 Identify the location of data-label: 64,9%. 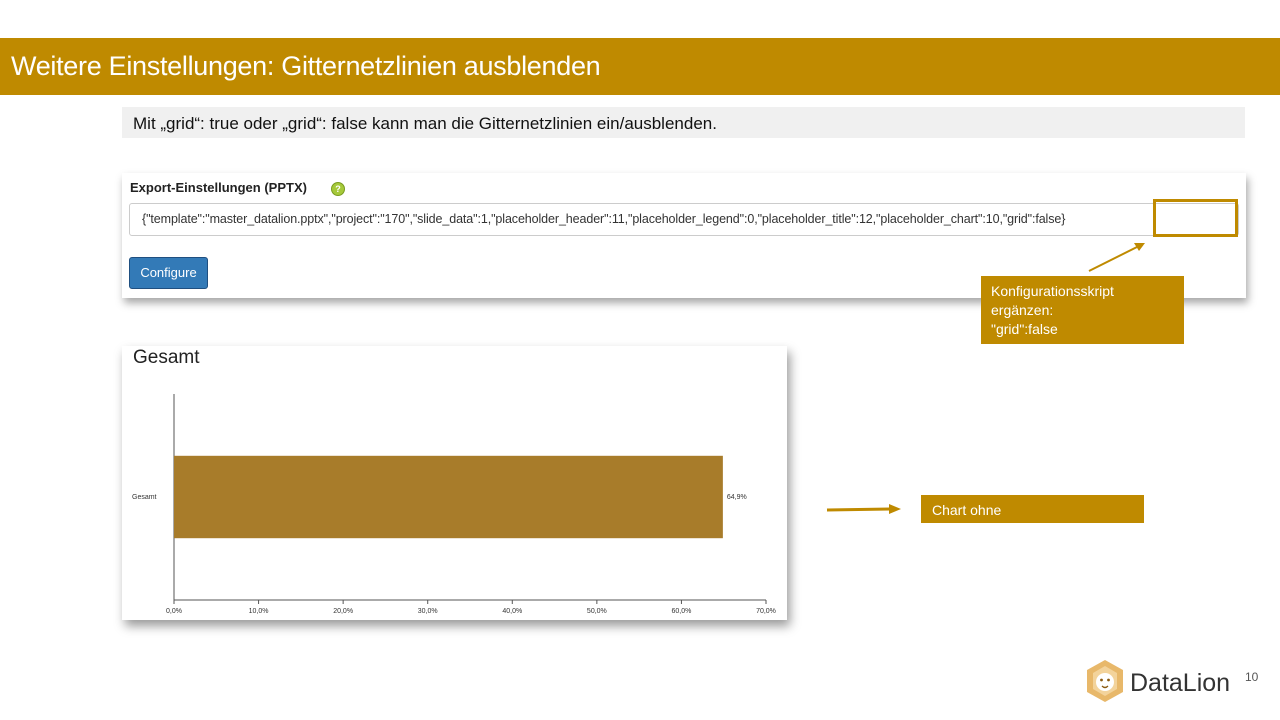
(737, 497).